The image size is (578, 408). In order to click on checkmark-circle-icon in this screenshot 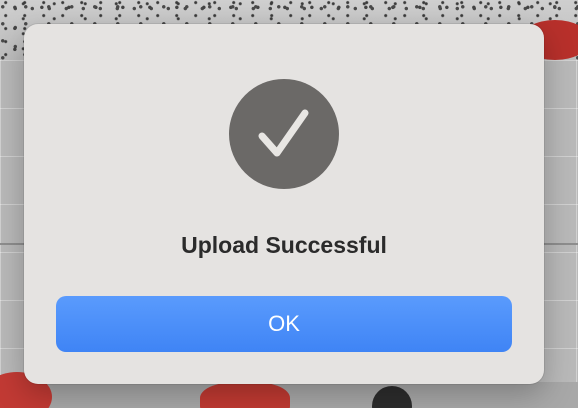, I will do `click(284, 134)`.